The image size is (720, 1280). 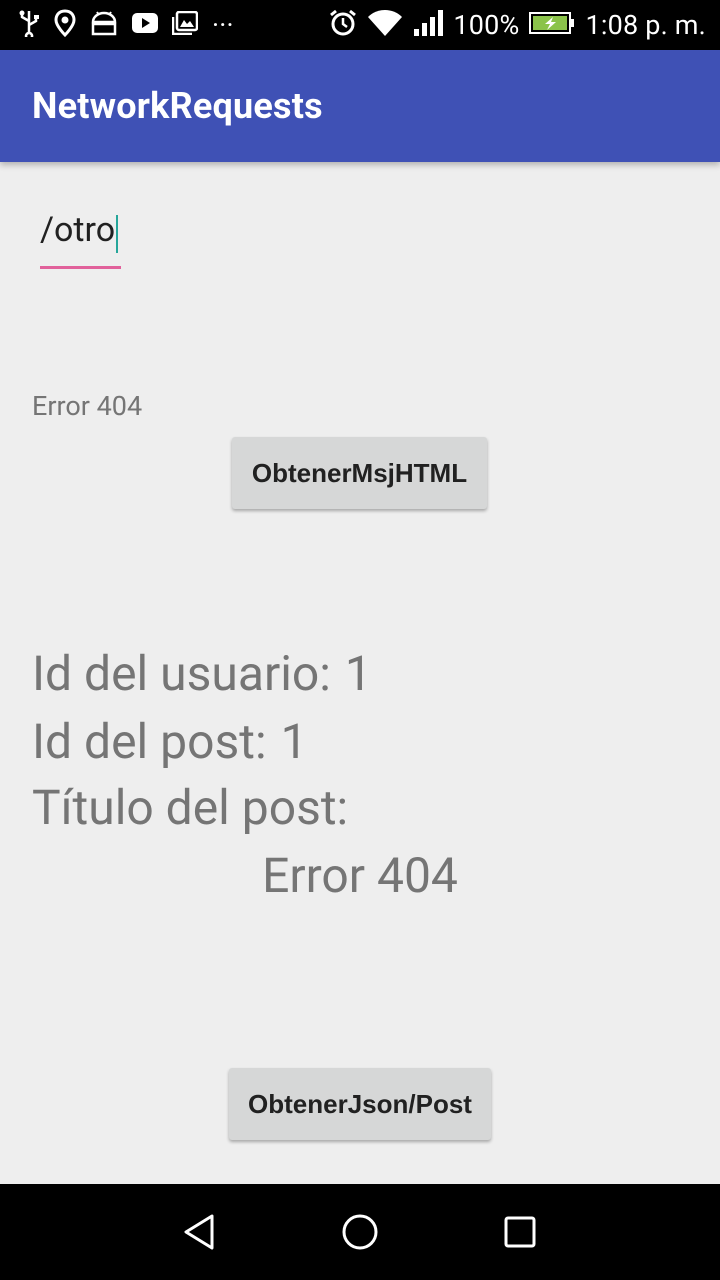 What do you see at coordinates (145, 25) in the screenshot?
I see `youtube-icon` at bounding box center [145, 25].